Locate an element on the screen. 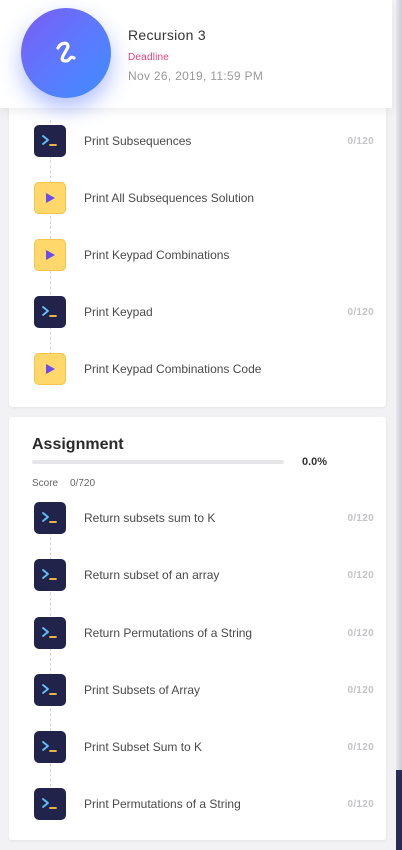 This screenshot has height=850, width=402. score-label: Score is located at coordinates (45, 483).